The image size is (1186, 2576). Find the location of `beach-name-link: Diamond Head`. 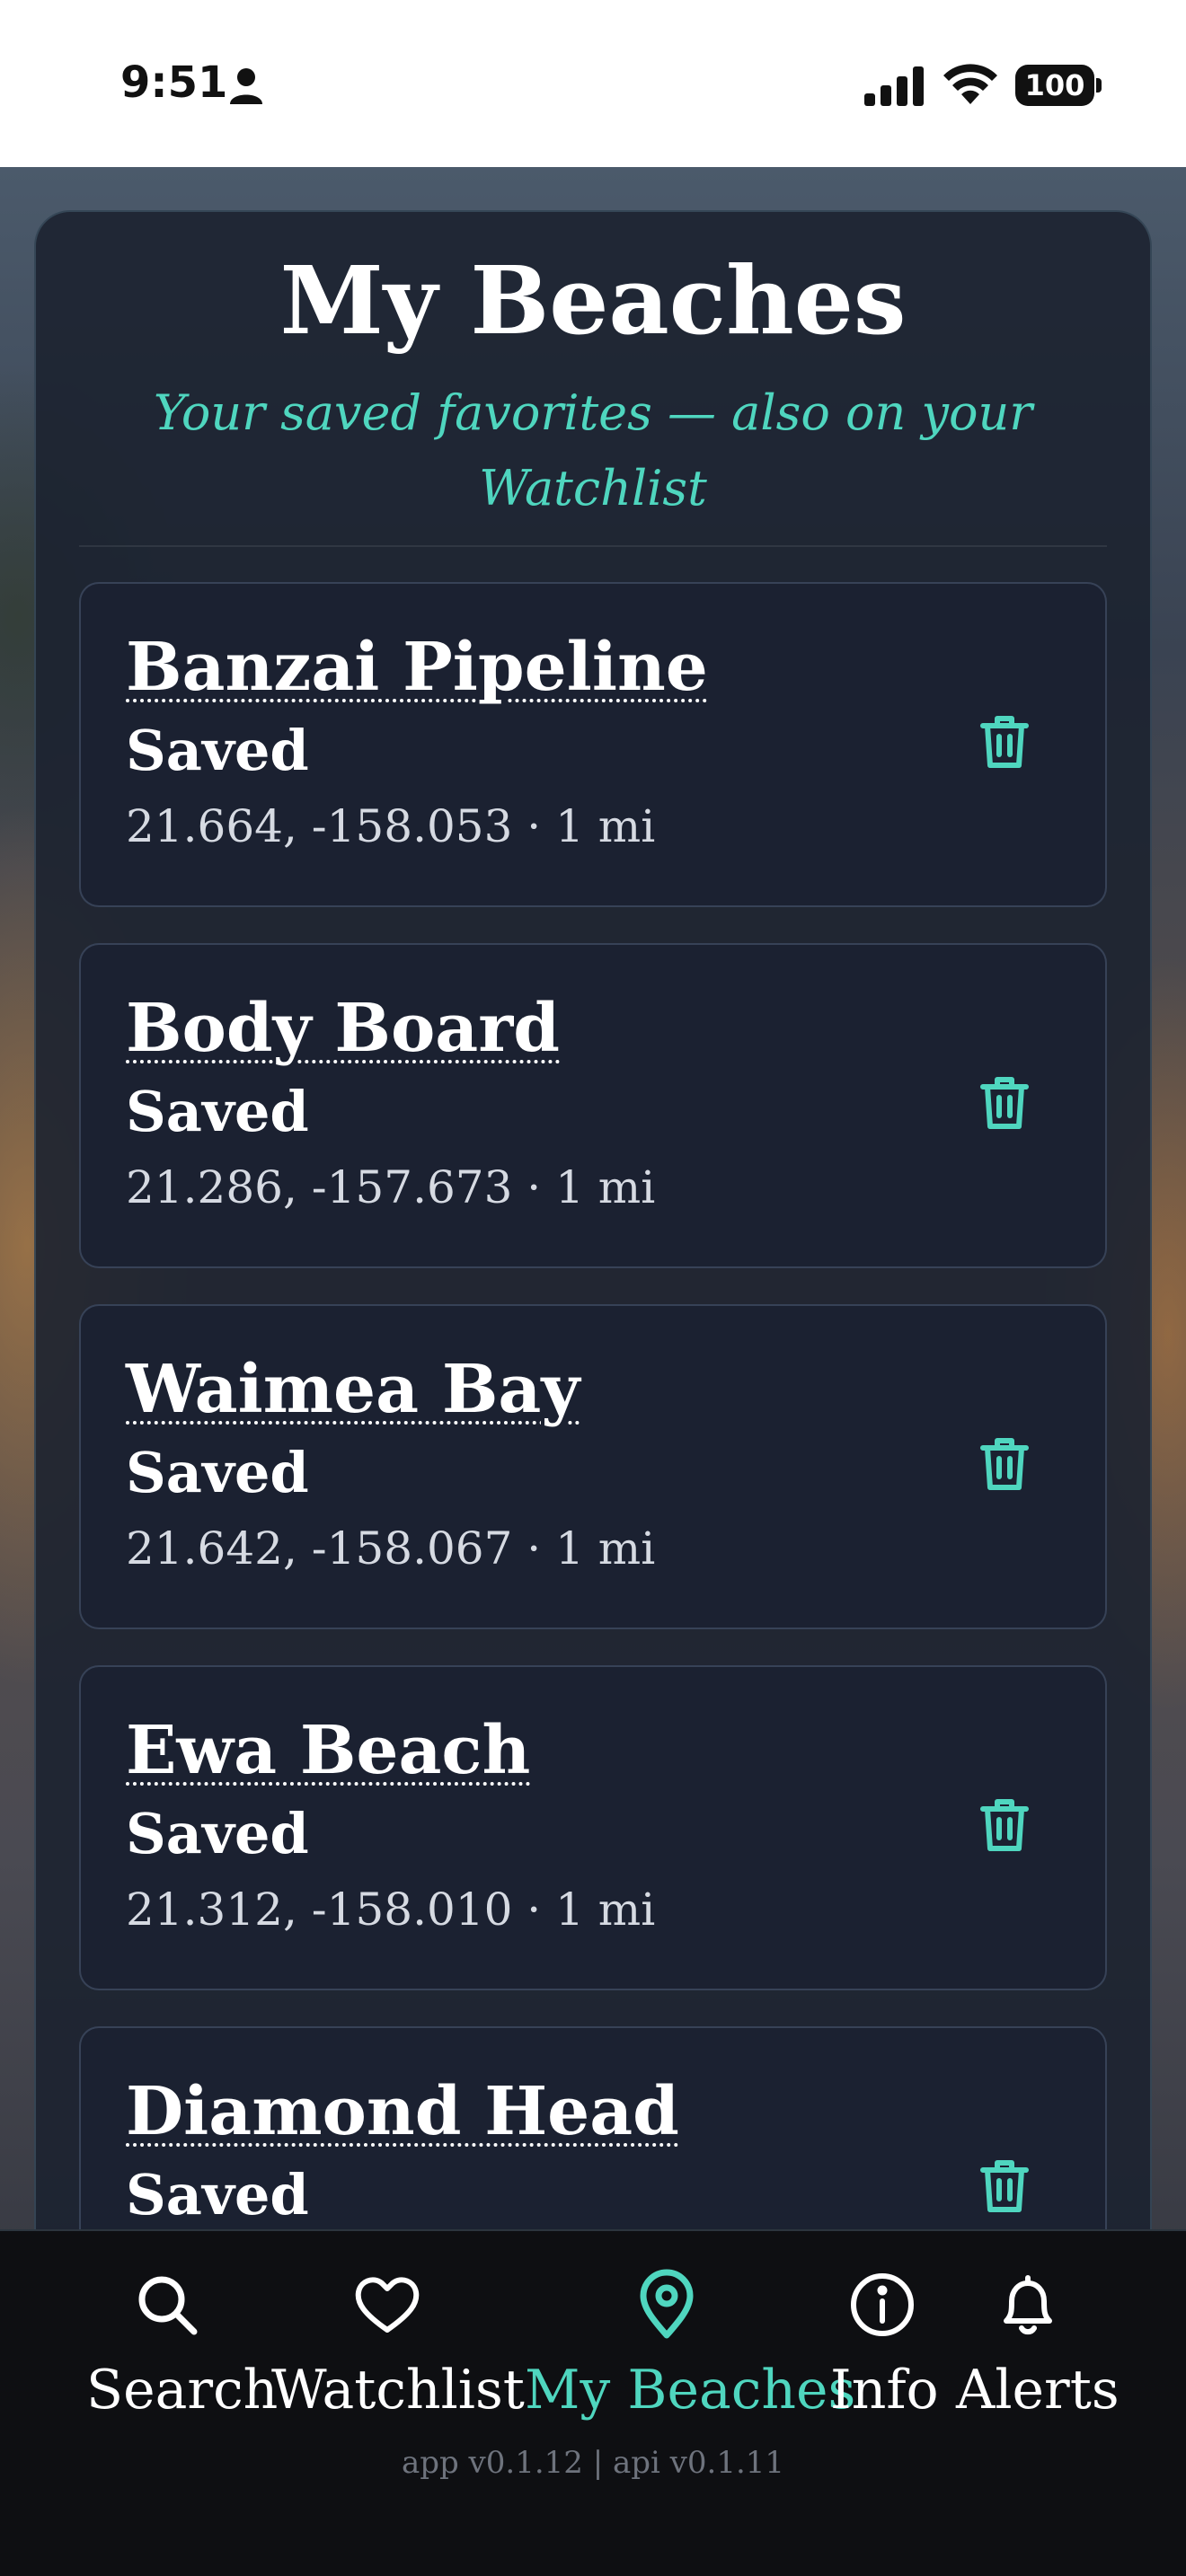

beach-name-link: Diamond Head is located at coordinates (402, 2111).